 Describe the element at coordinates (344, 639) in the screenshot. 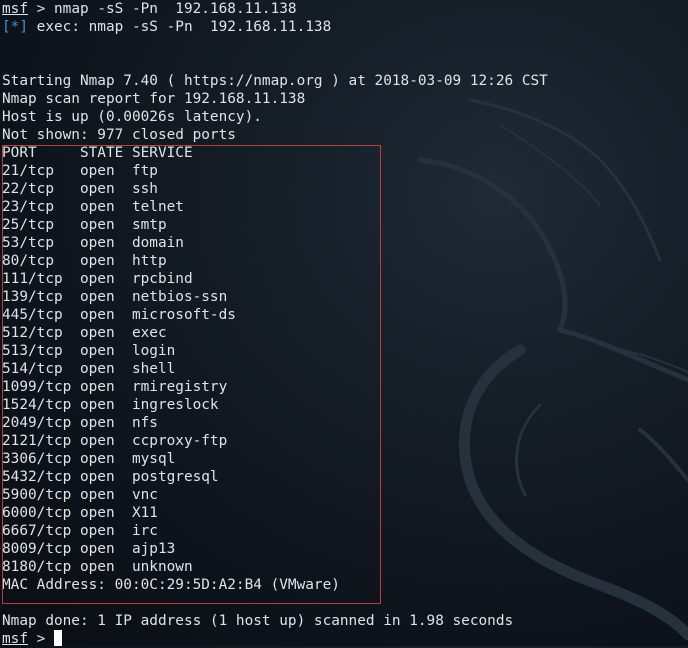

I see `final-prompt-line: msf >` at that location.